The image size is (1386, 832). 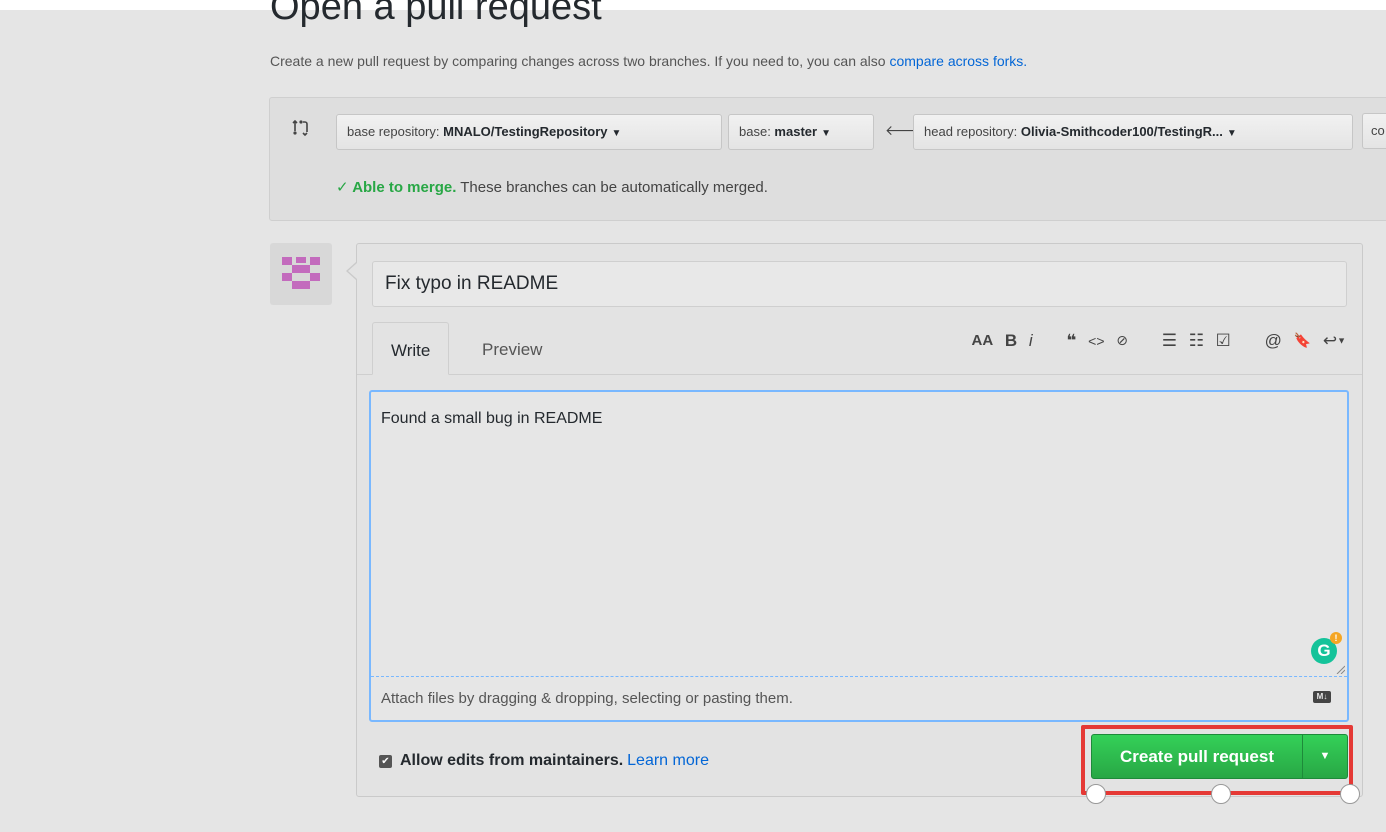 What do you see at coordinates (436, 14) in the screenshot?
I see `page-title: Open a pull request` at bounding box center [436, 14].